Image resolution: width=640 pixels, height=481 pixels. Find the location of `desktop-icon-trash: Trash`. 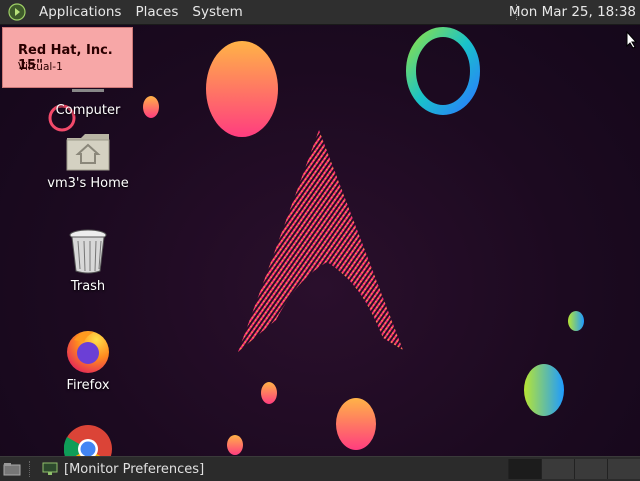

desktop-icon-trash: Trash is located at coordinates (88, 261).